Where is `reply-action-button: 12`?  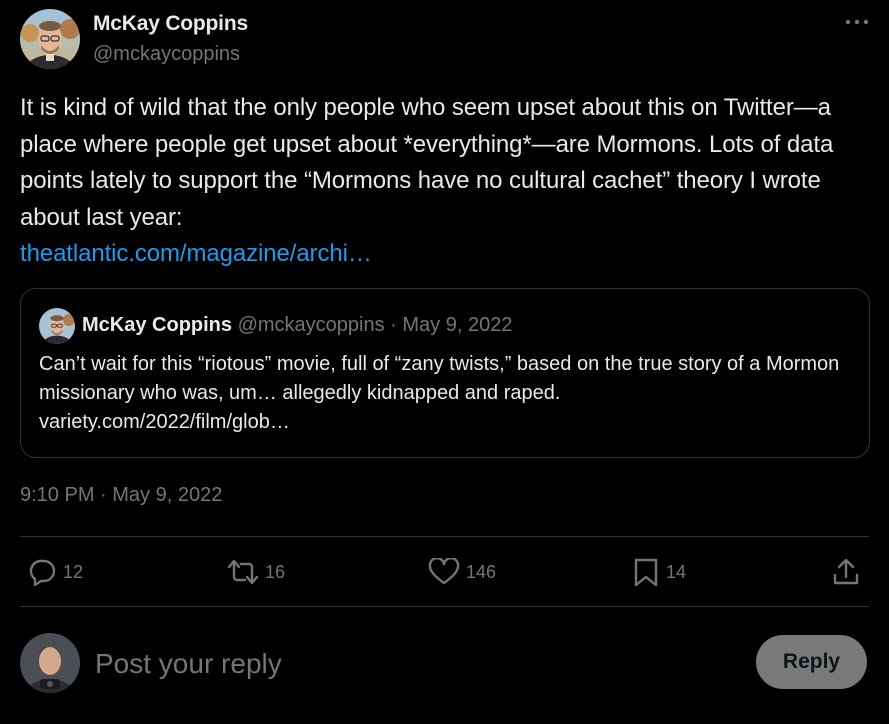 reply-action-button: 12 is located at coordinates (55, 572).